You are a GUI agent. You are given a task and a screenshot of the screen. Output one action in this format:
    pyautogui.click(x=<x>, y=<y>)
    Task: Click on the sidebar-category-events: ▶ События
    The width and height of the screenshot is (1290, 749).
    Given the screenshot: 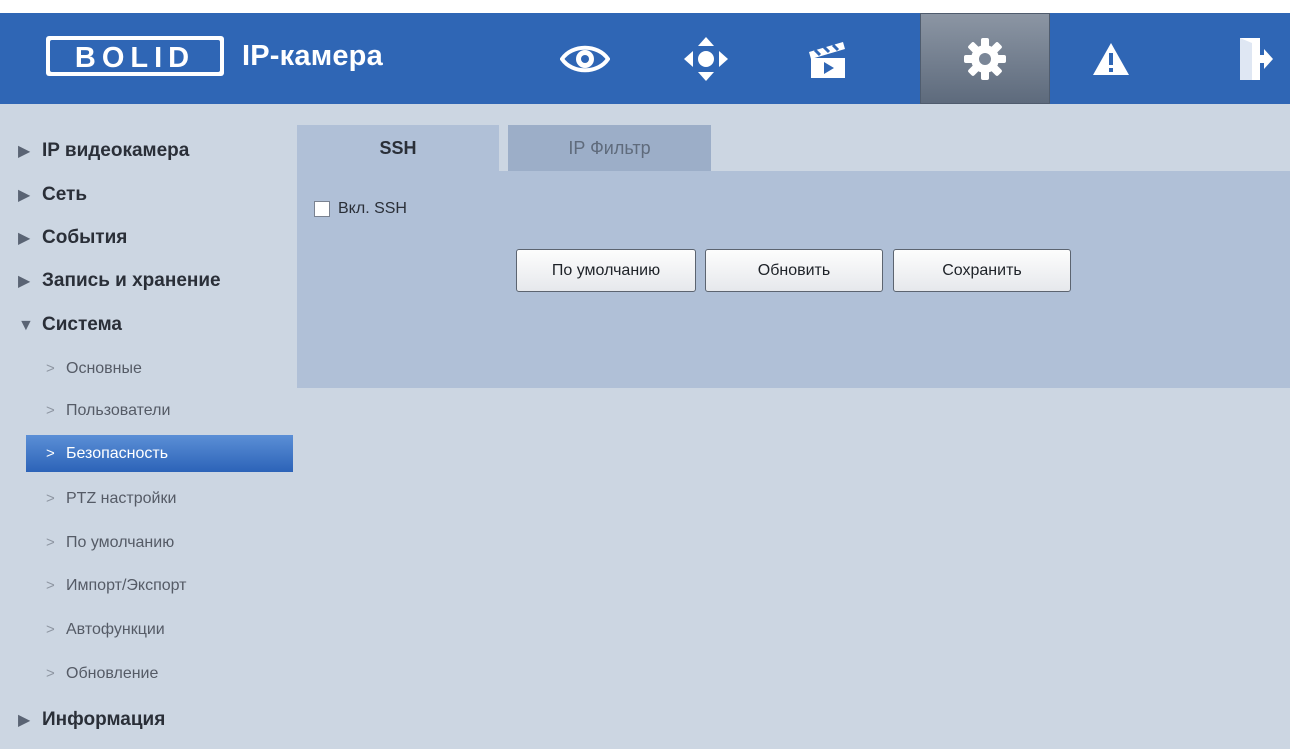 What is the action you would take?
    pyautogui.click(x=72, y=238)
    